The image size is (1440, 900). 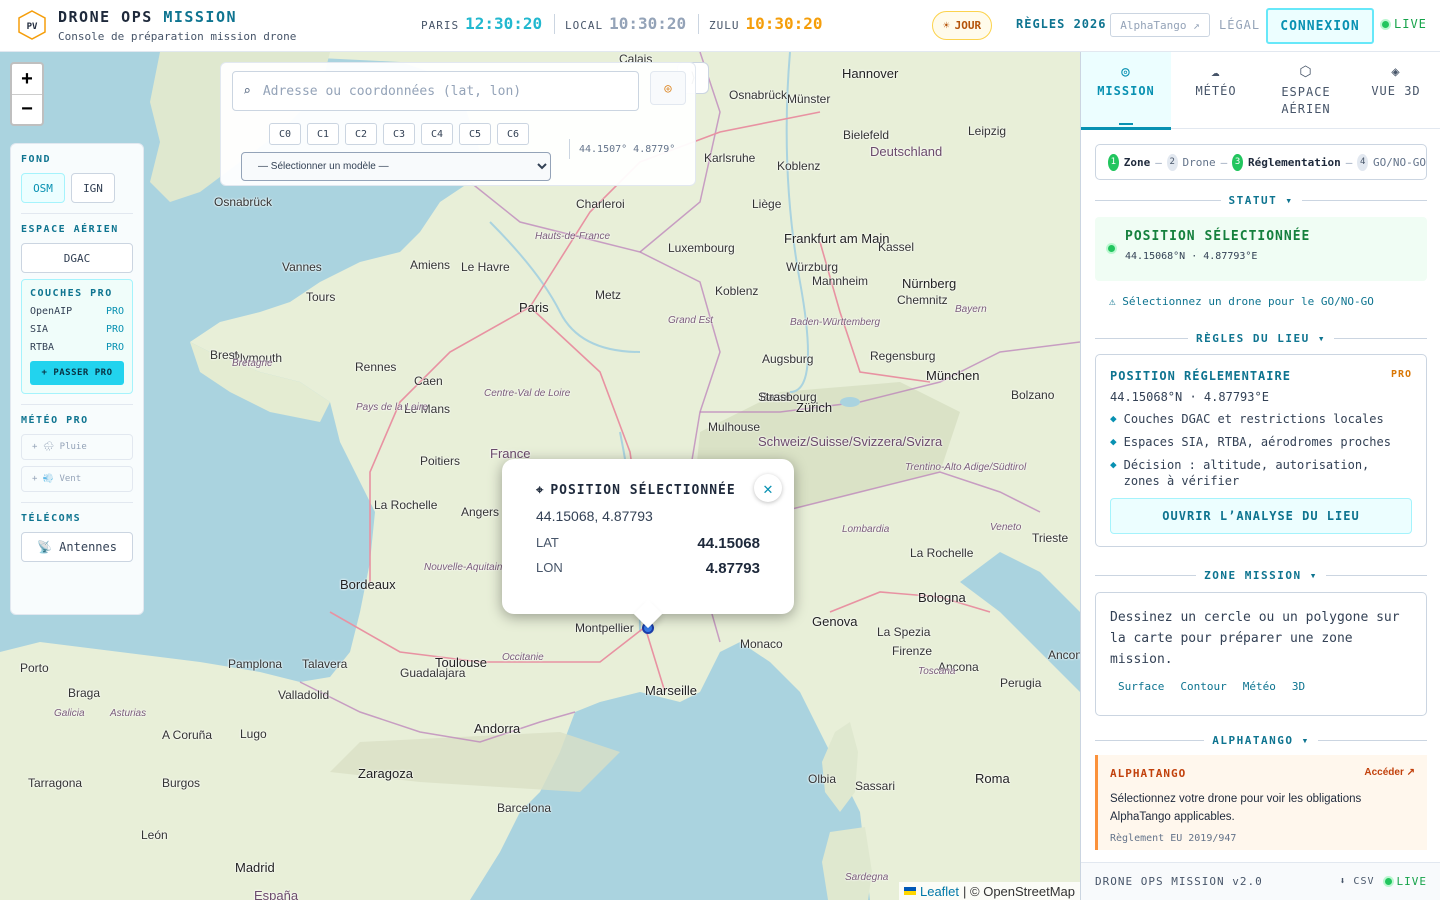 I want to click on map-label-city: Sassari, so click(x=875, y=786).